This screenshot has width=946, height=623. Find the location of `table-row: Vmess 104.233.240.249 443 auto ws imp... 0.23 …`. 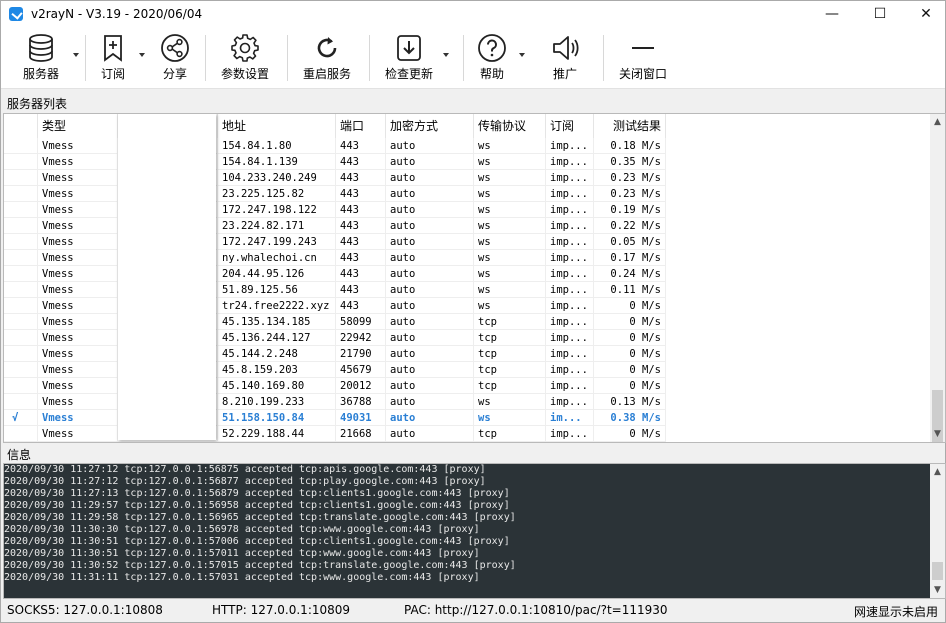

table-row: Vmess 104.233.240.249 443 auto ws imp... 0.23 … is located at coordinates (335, 178).